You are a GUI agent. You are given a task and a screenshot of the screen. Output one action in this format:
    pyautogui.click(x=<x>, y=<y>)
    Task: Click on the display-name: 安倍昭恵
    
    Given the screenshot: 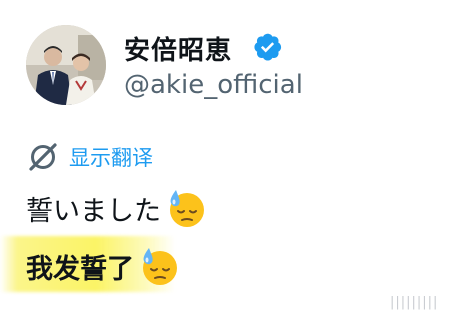 What is the action you would take?
    pyautogui.click(x=178, y=48)
    